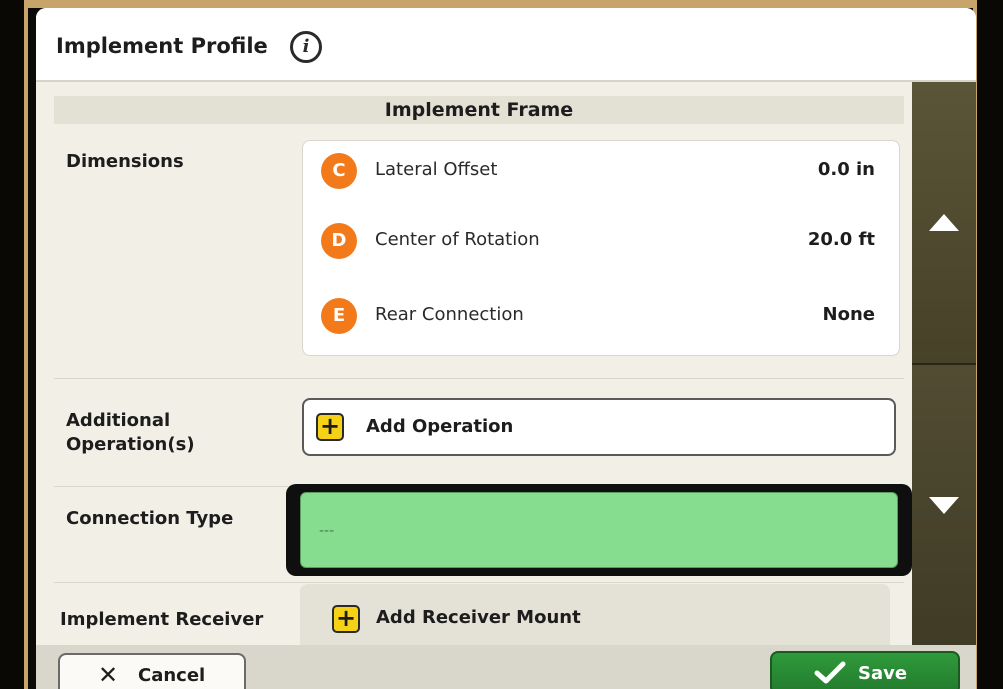 The width and height of the screenshot is (1003, 689). I want to click on dimension-name: Center of Rotation, so click(457, 239).